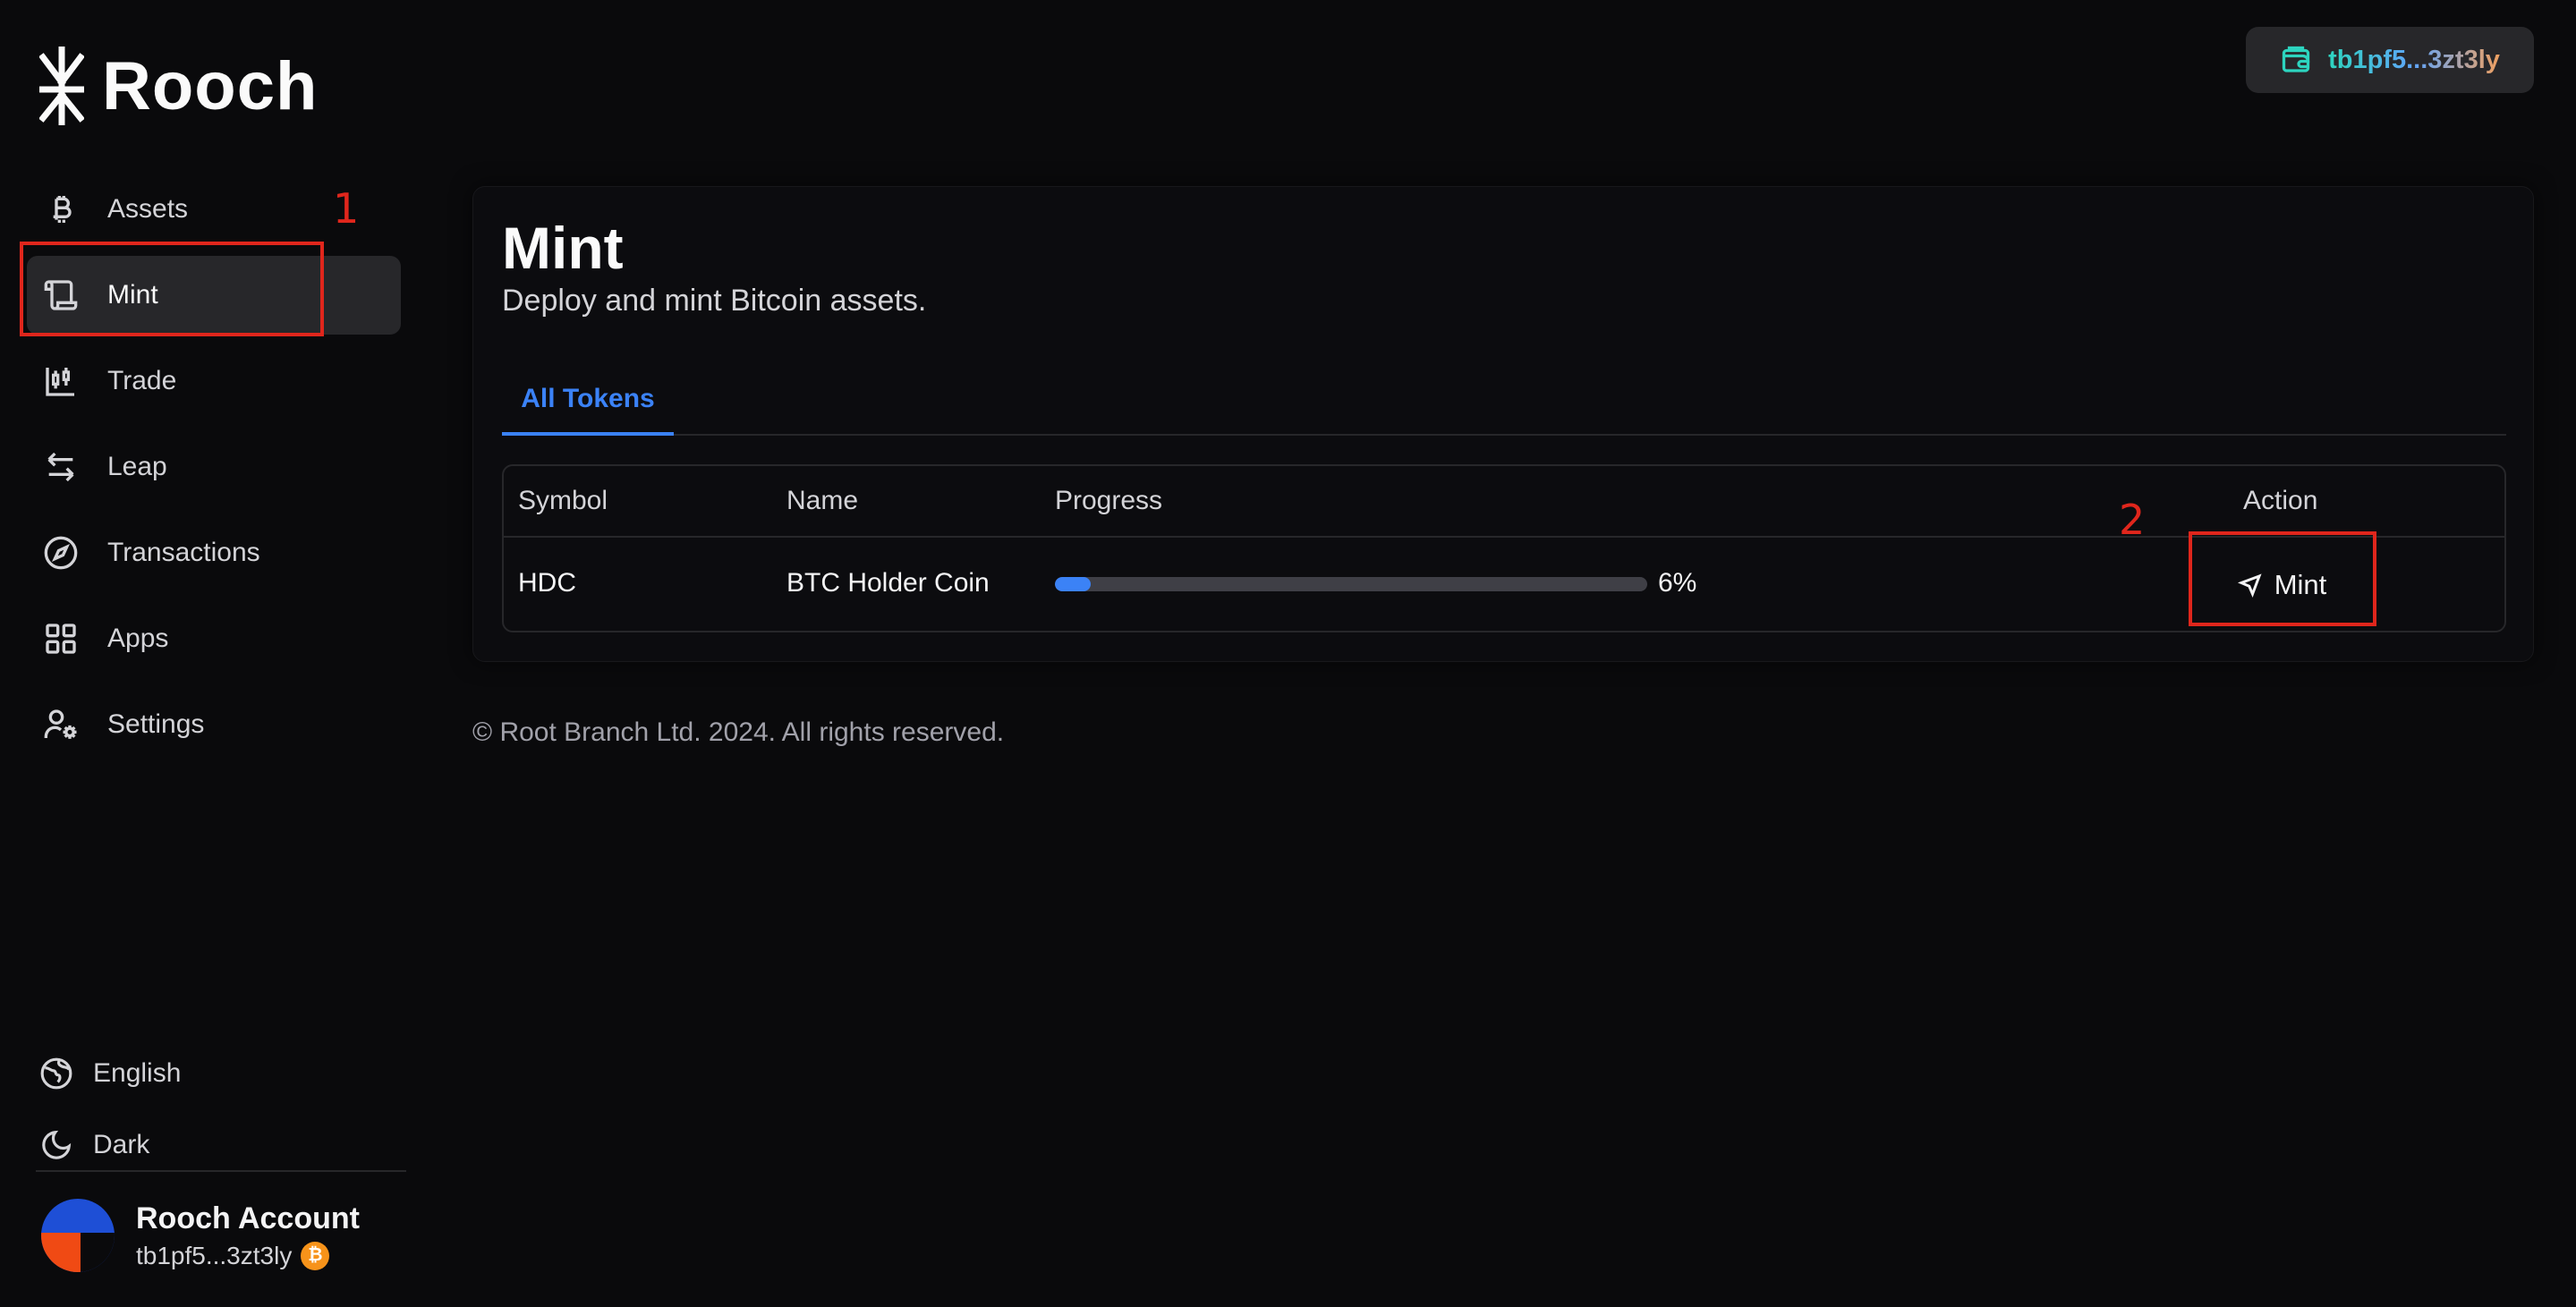 The width and height of the screenshot is (2576, 1307). What do you see at coordinates (200, 1235) in the screenshot?
I see `account-card: Rooch Account tb1pf5...3zt3ly ₿` at bounding box center [200, 1235].